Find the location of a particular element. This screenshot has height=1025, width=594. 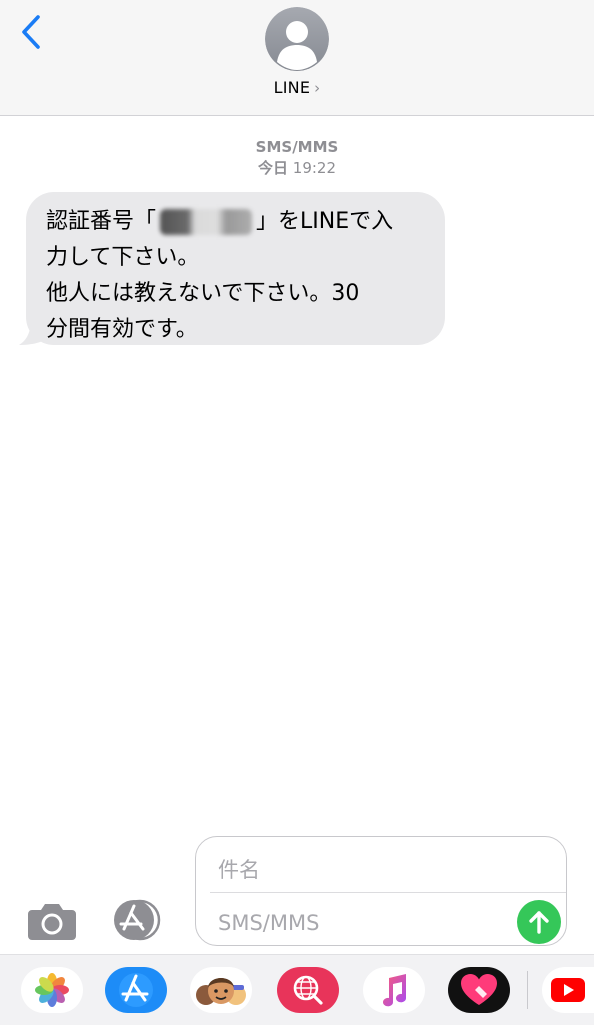

back-button is located at coordinates (31, 32).